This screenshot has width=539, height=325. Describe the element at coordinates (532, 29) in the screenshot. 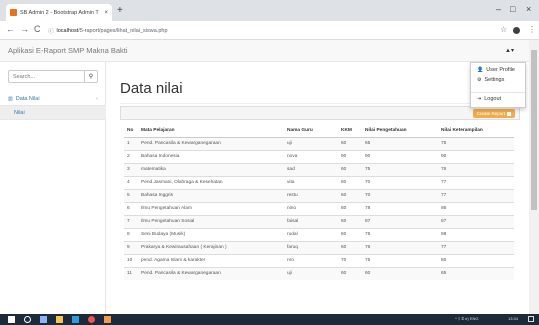

I see `browser-menu-icon: ⋮` at that location.